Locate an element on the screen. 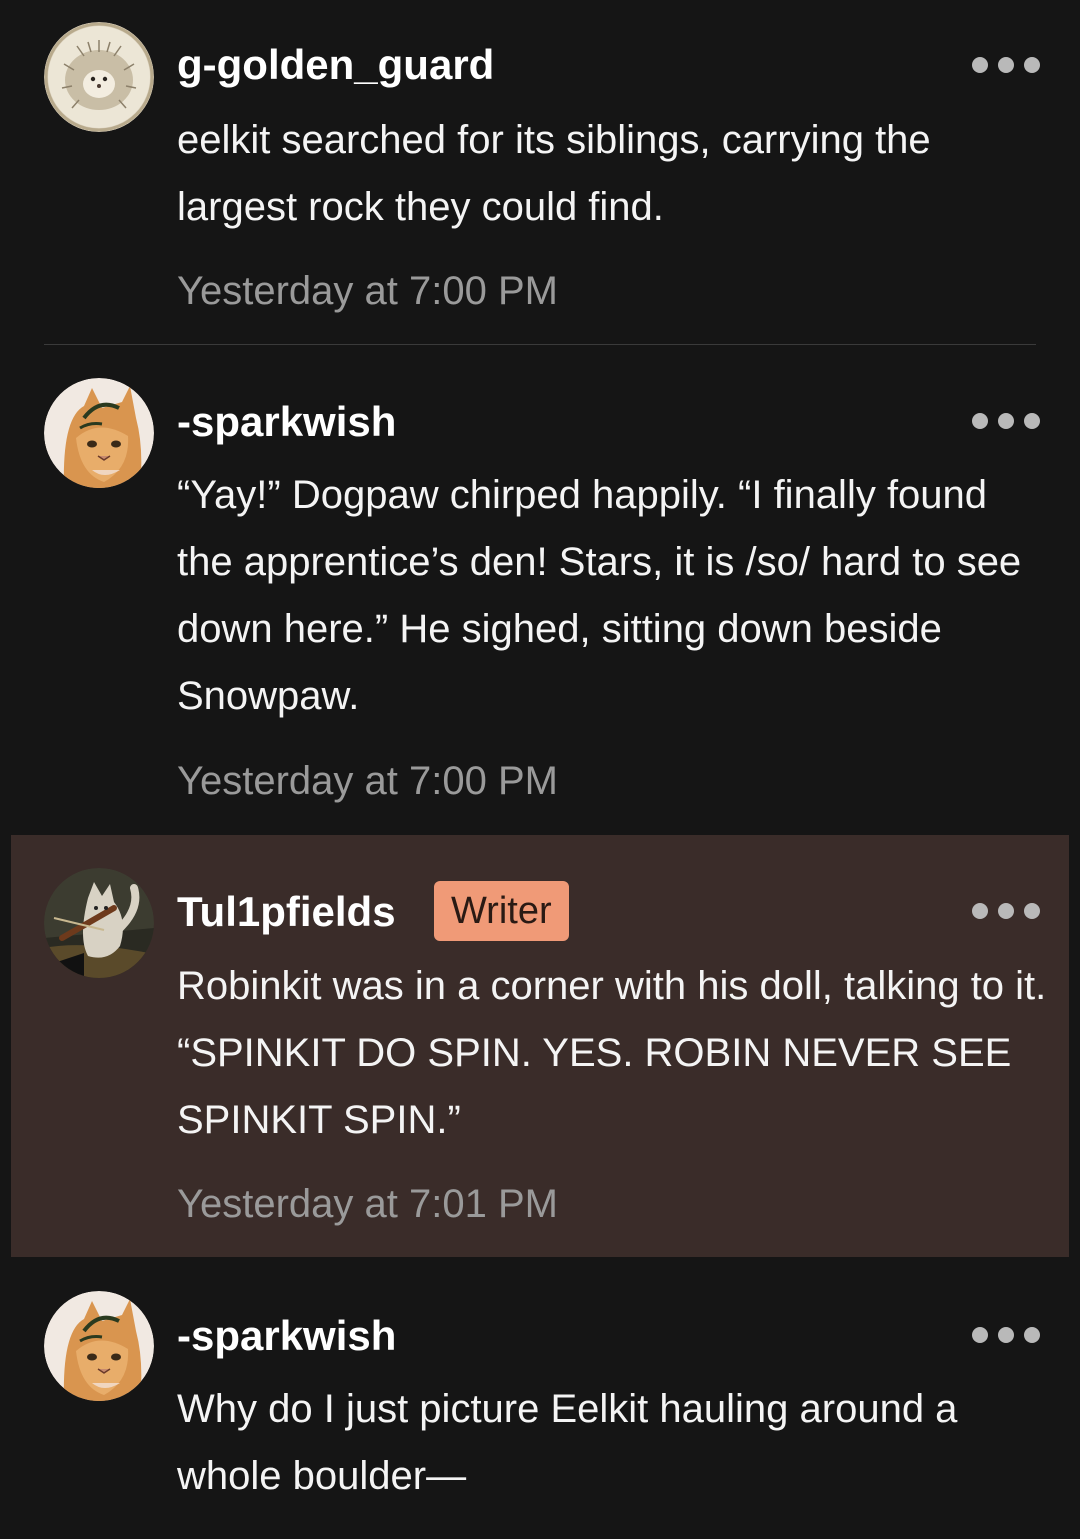 Image resolution: width=1080 pixels, height=1539 pixels. violin-cat-avatar-icon is located at coordinates (99, 923).